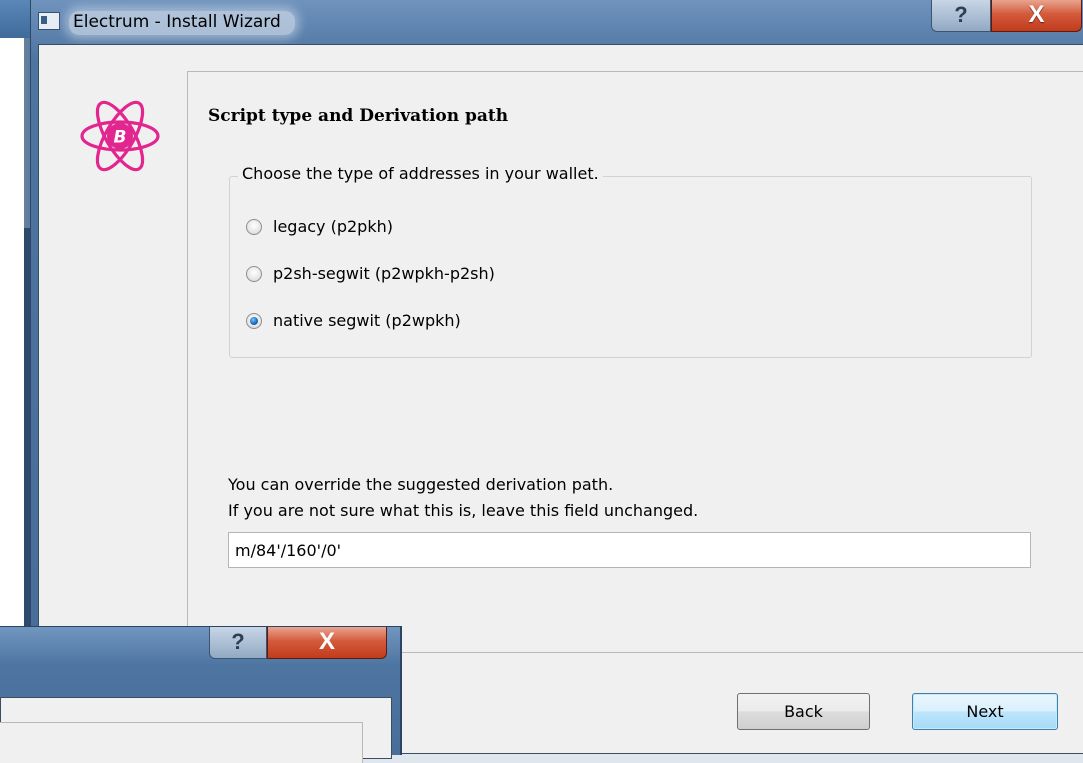 This screenshot has height=763, width=1083. Describe the element at coordinates (15, 19) in the screenshot. I see `background-window-titlebar` at that location.